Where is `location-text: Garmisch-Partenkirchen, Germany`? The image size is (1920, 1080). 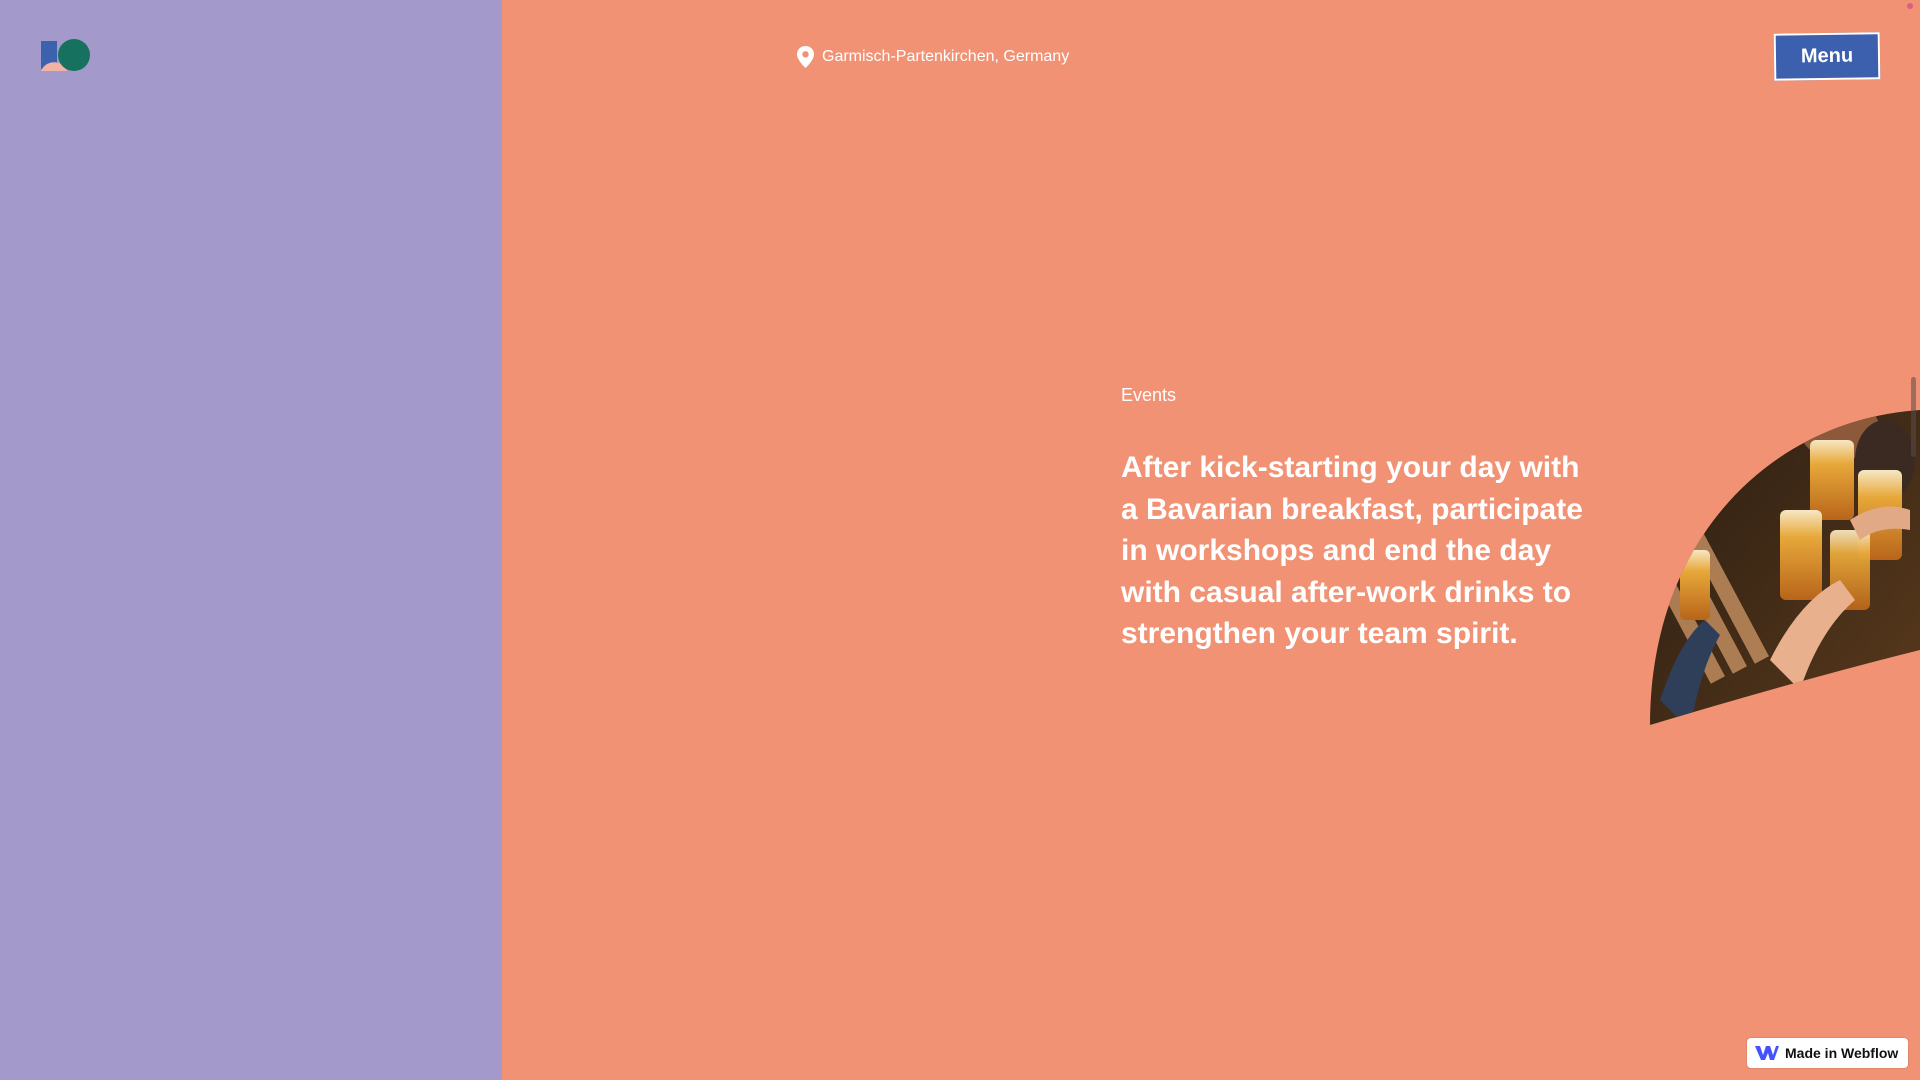
location-text: Garmisch-Partenkirchen, Germany is located at coordinates (946, 56).